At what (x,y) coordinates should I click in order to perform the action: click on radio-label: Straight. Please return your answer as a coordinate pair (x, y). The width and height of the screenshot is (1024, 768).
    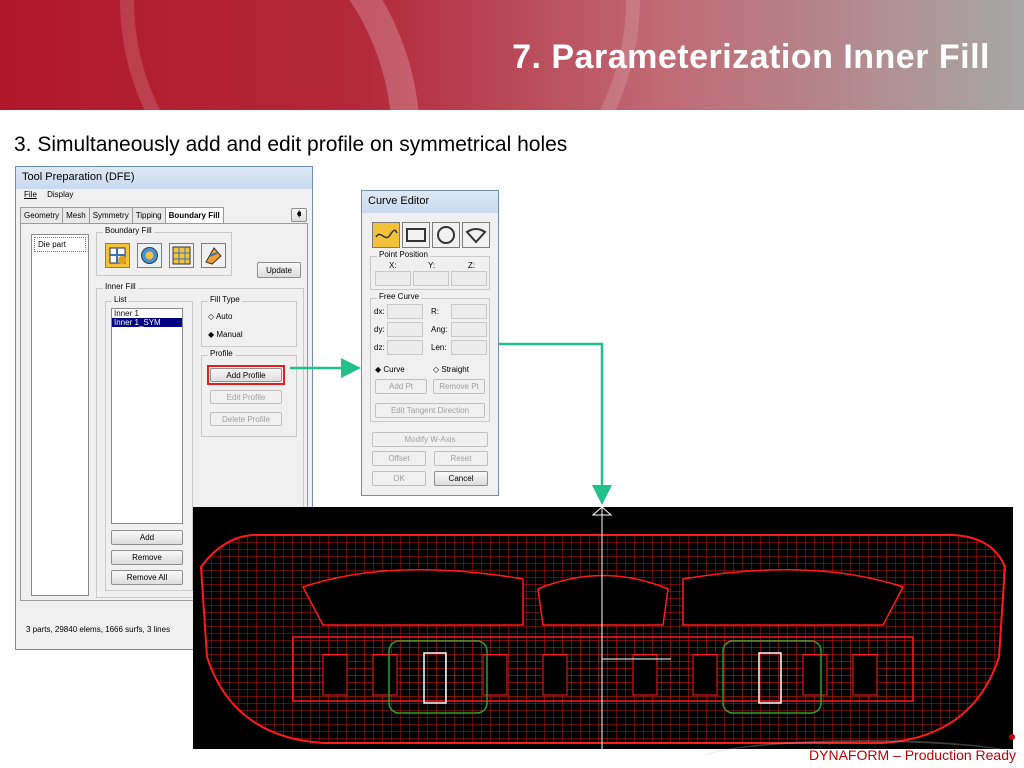
    Looking at the image, I should click on (455, 369).